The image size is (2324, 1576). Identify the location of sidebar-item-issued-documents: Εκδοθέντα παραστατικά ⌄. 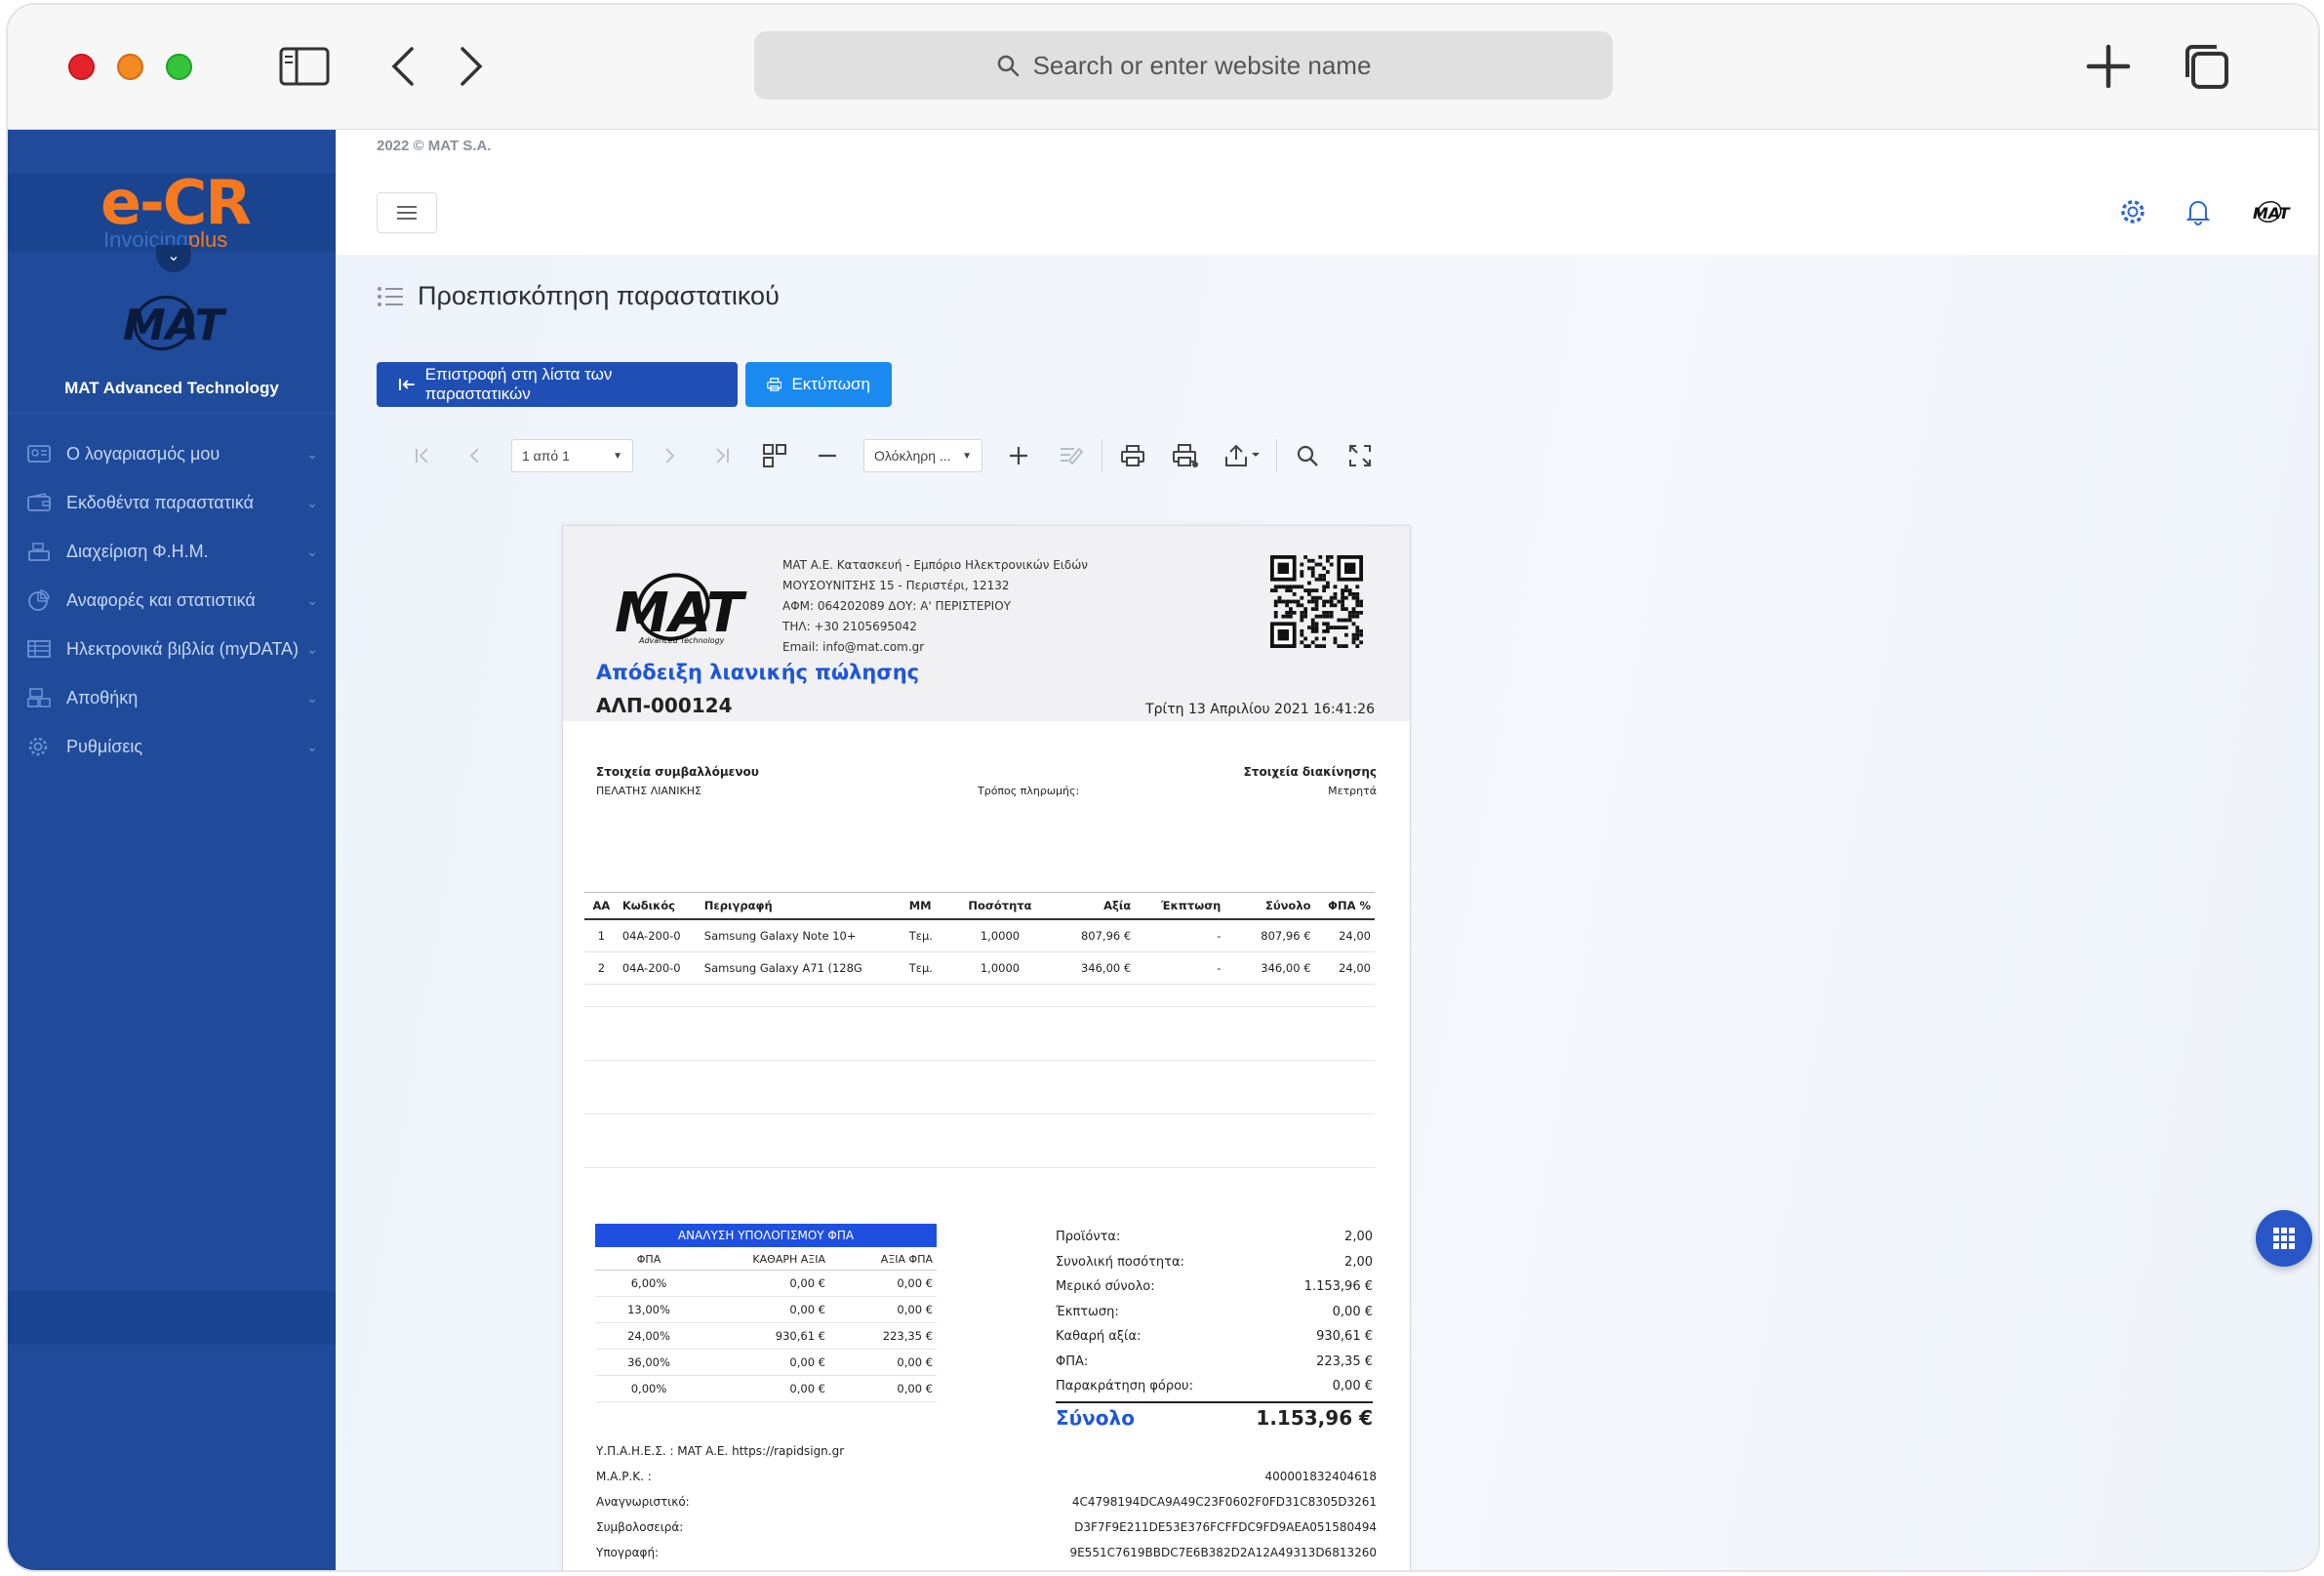
(172, 502).